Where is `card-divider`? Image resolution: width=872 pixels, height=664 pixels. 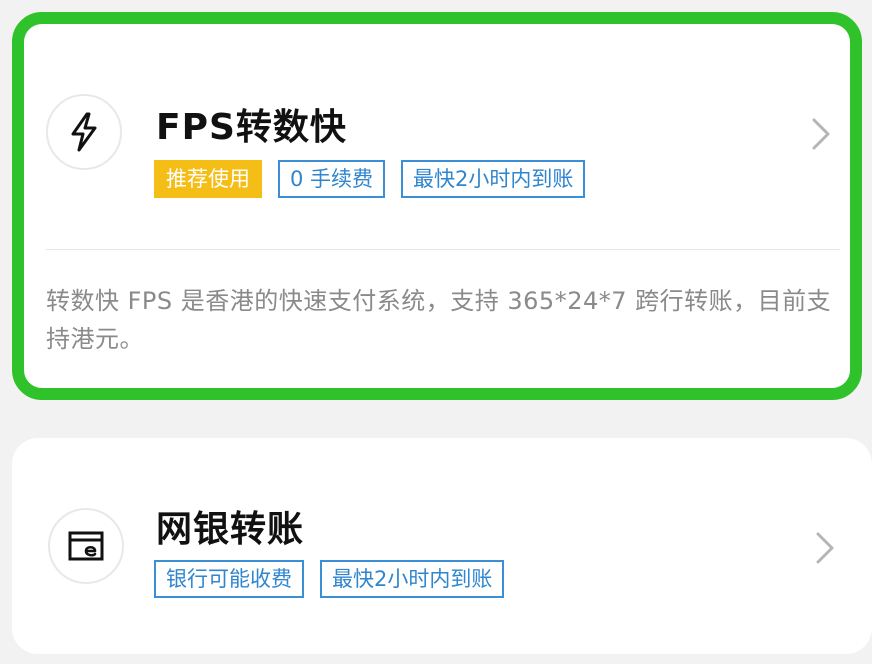 card-divider is located at coordinates (443, 249).